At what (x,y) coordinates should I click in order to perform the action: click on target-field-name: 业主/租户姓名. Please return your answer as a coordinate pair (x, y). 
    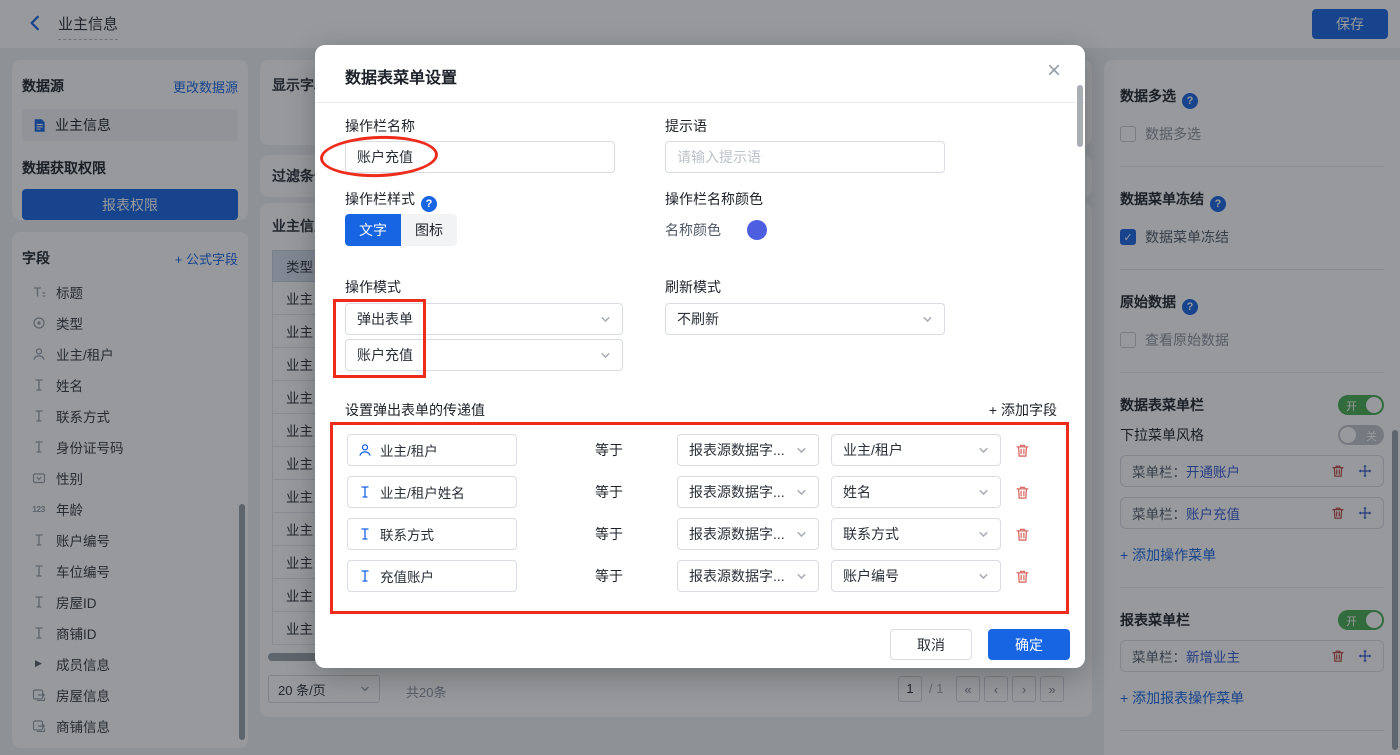
    Looking at the image, I should click on (422, 493).